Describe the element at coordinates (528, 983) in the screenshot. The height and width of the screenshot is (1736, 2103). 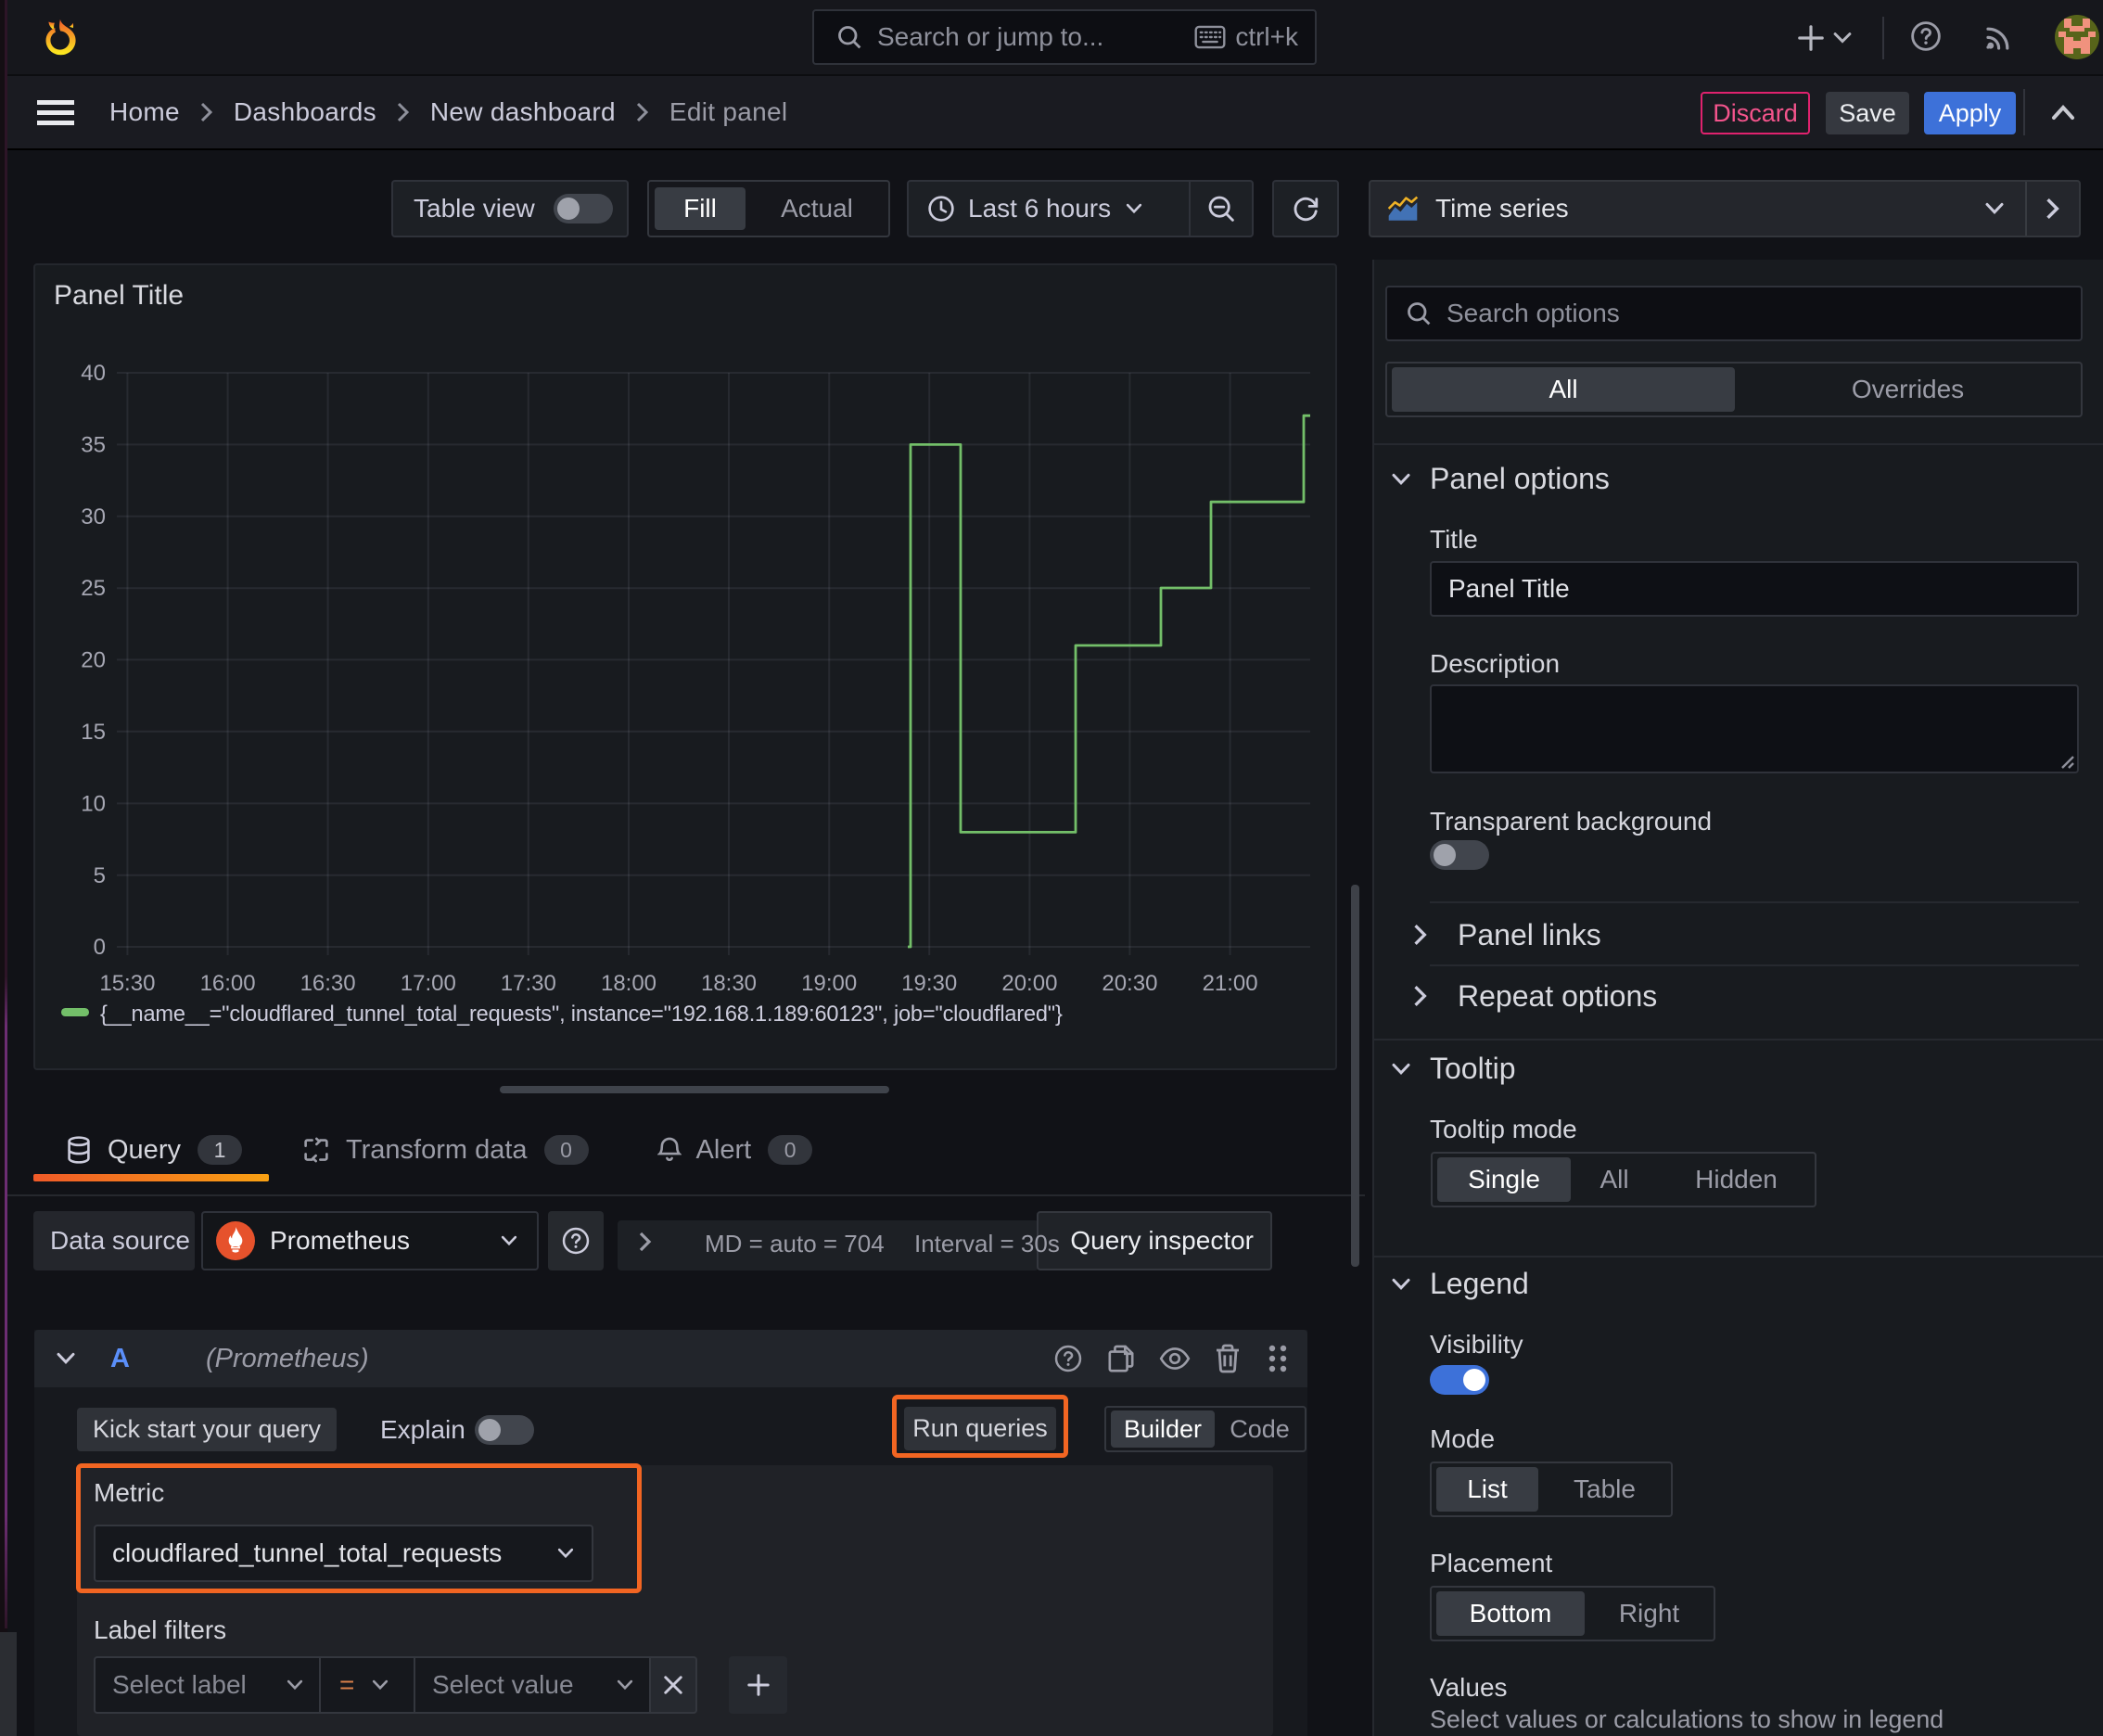
I see `svg-text: 17:30` at that location.